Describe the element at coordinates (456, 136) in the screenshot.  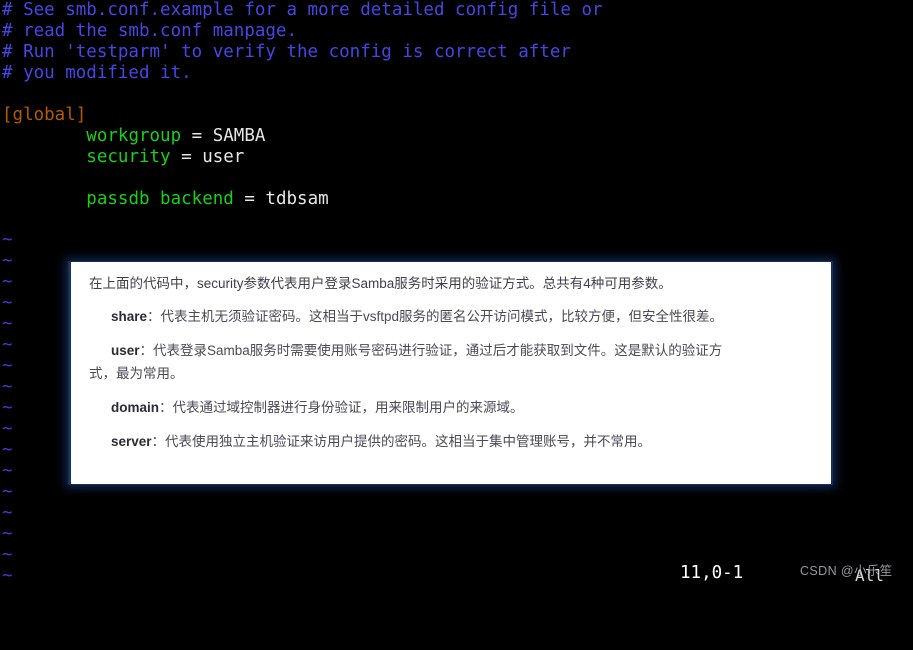
I see `terminal-line: workgroup = SAMBA` at that location.